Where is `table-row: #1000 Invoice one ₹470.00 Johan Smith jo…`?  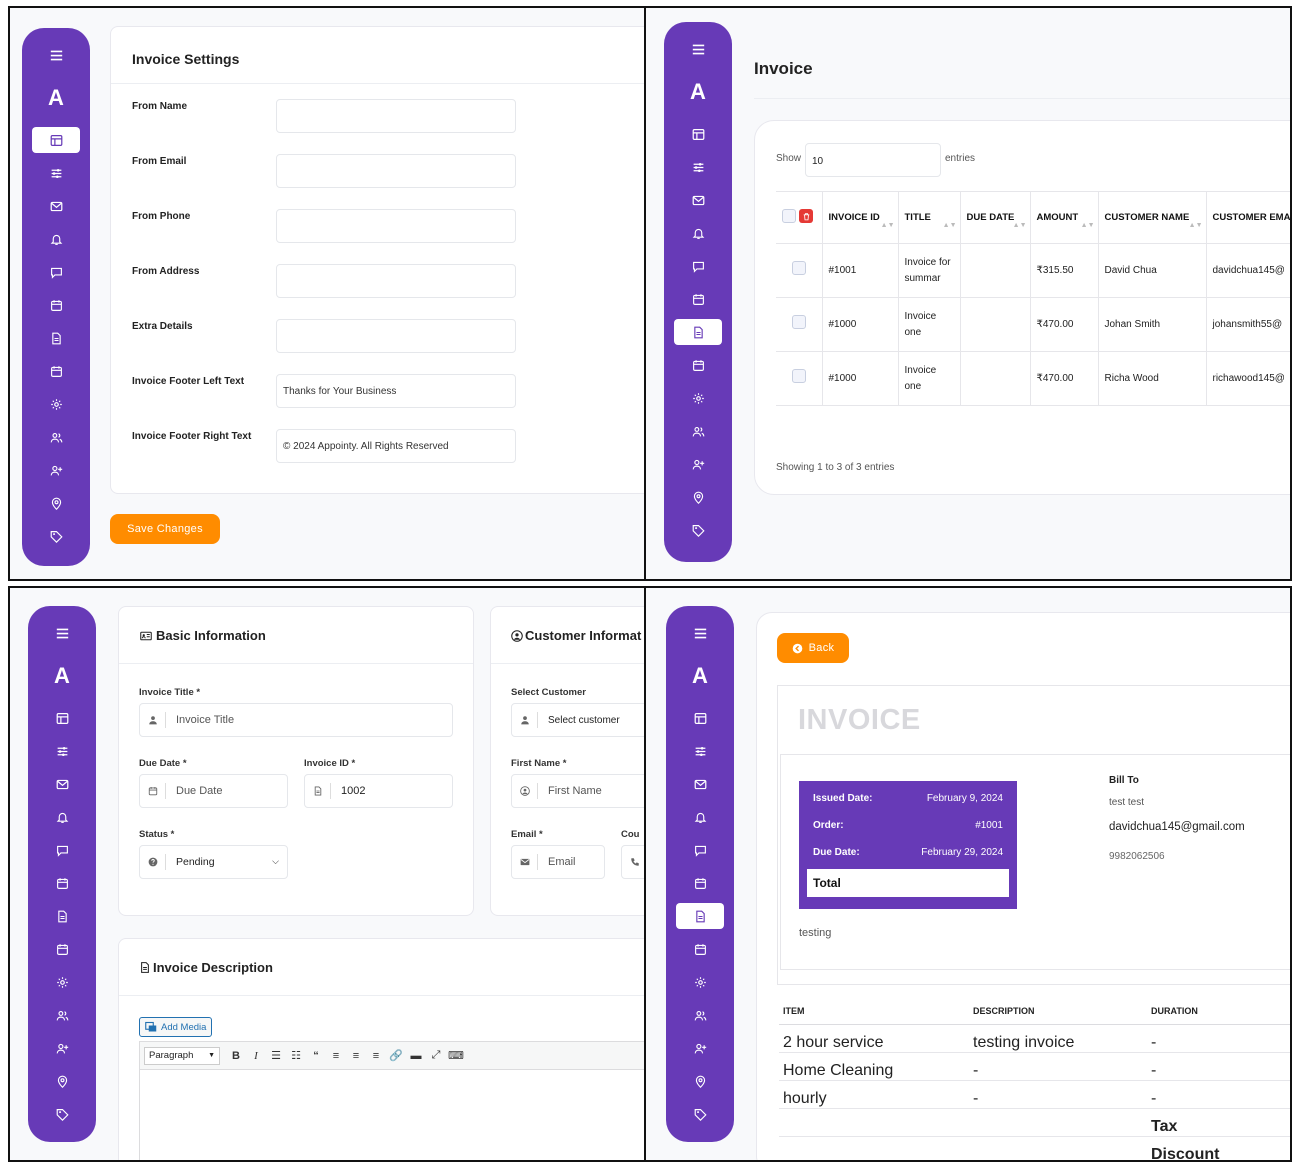 table-row: #1000 Invoice one ₹470.00 Johan Smith jo… is located at coordinates (1033, 324).